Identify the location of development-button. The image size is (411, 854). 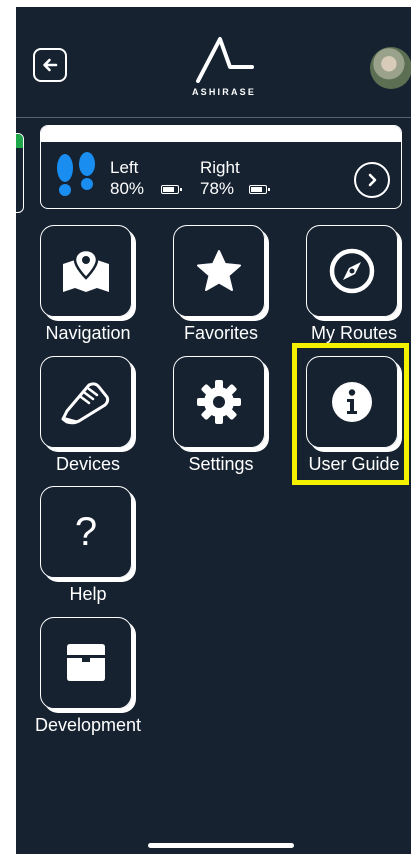
(86, 663).